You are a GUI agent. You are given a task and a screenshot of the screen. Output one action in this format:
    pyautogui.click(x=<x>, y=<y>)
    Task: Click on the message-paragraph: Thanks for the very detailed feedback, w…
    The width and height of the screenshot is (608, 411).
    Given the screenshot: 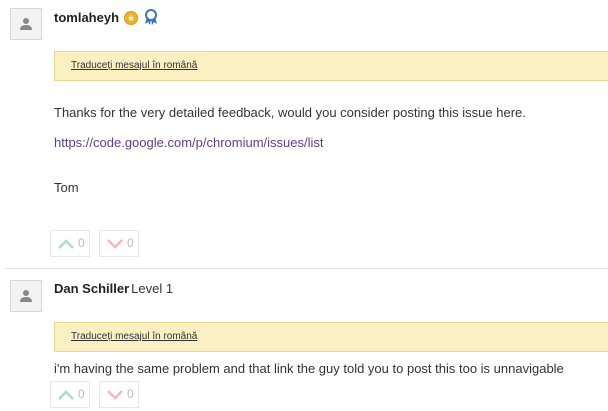 What is the action you would take?
    pyautogui.click(x=290, y=112)
    